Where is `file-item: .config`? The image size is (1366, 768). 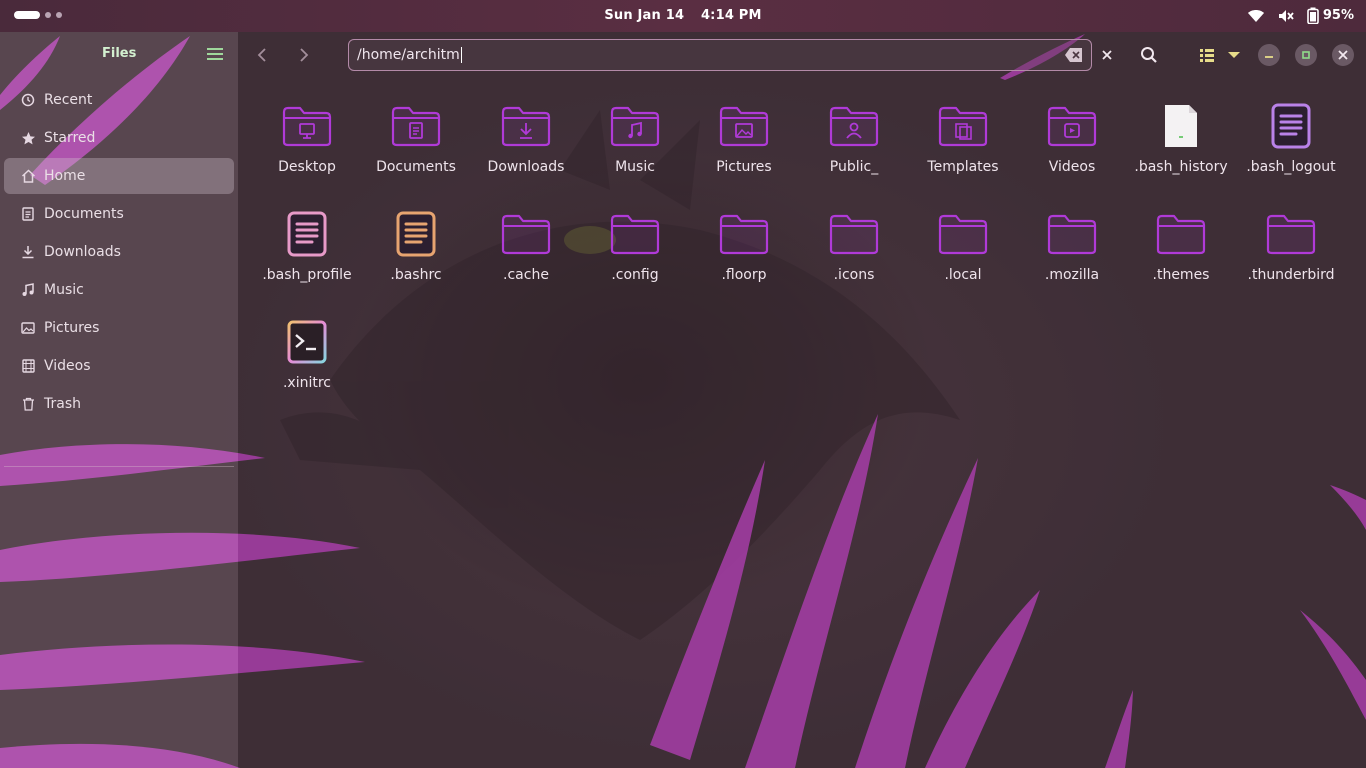 file-item: .config is located at coordinates (635, 245).